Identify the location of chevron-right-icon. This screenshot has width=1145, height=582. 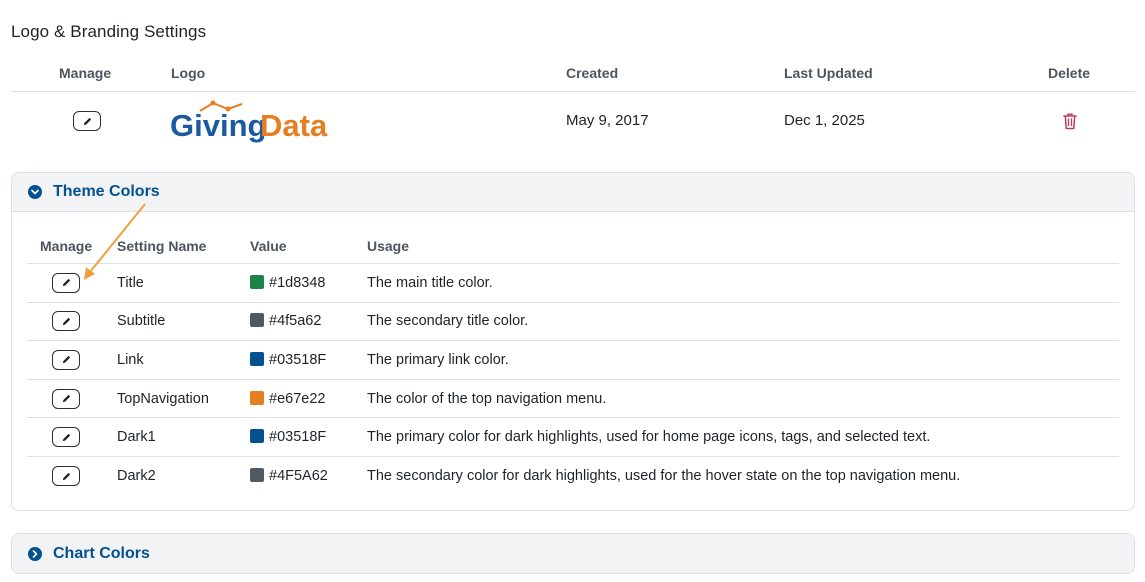
(35, 553).